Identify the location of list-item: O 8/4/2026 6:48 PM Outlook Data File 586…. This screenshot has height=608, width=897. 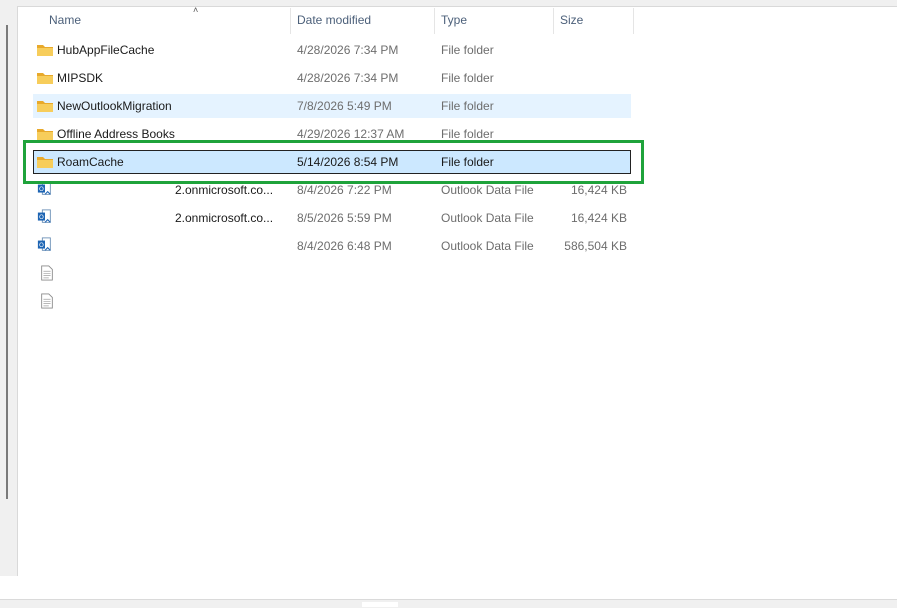
(332, 246).